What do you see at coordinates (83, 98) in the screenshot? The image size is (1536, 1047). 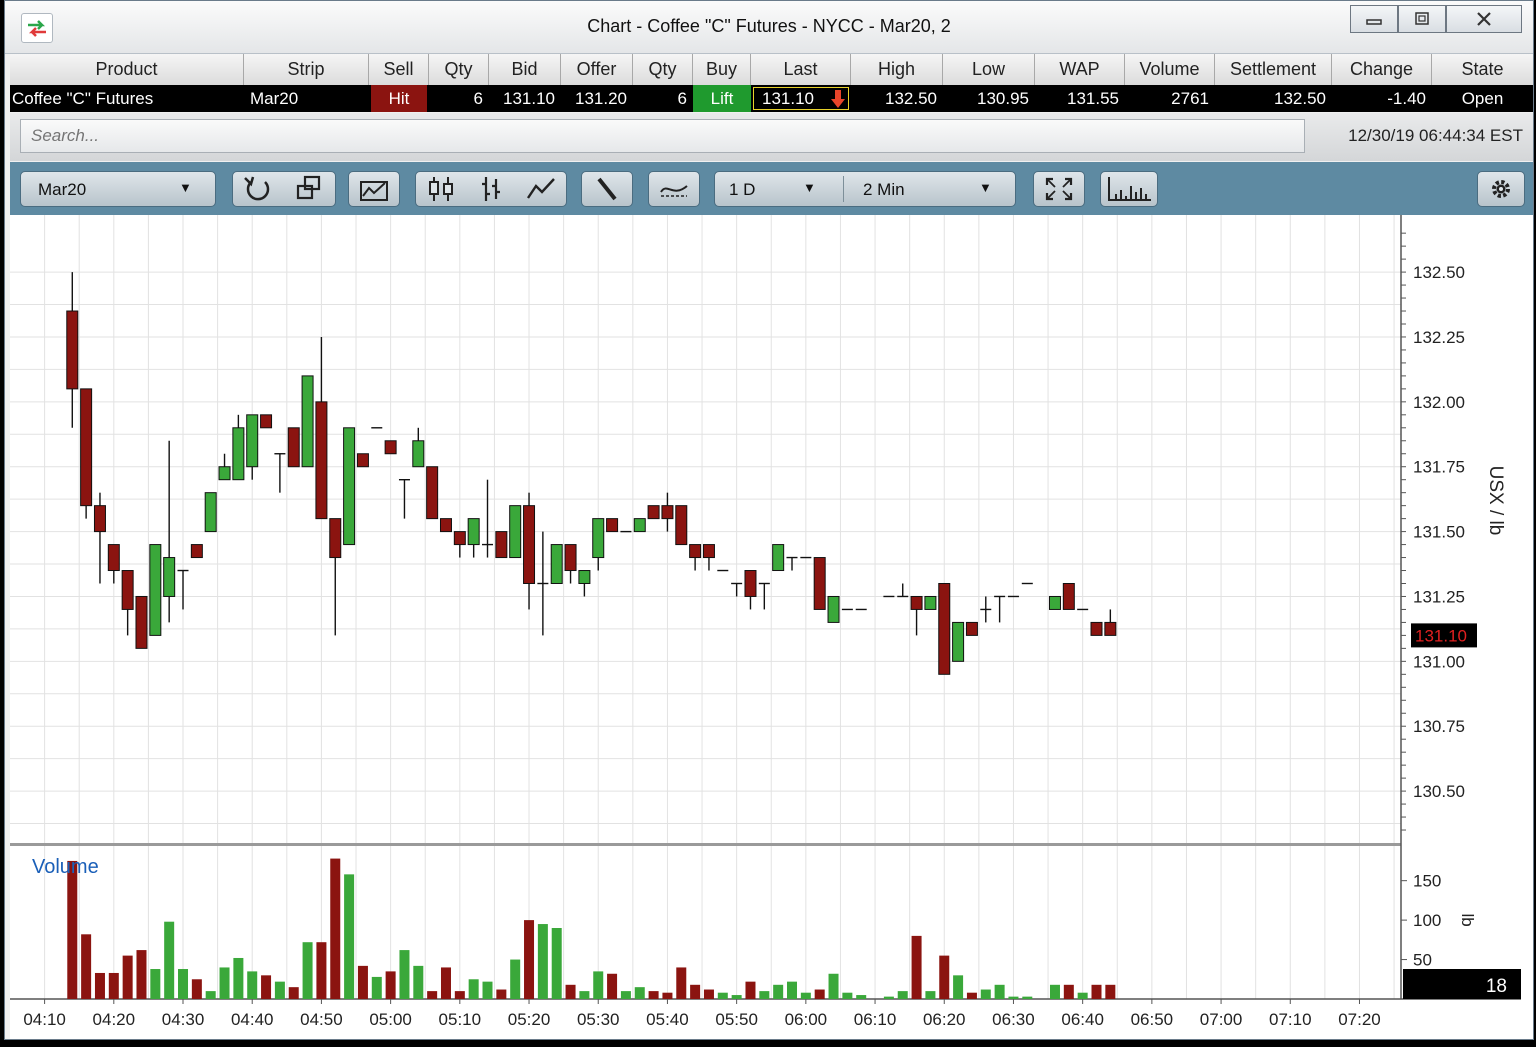 I see `product-cell: Coffee "C" Futures` at bounding box center [83, 98].